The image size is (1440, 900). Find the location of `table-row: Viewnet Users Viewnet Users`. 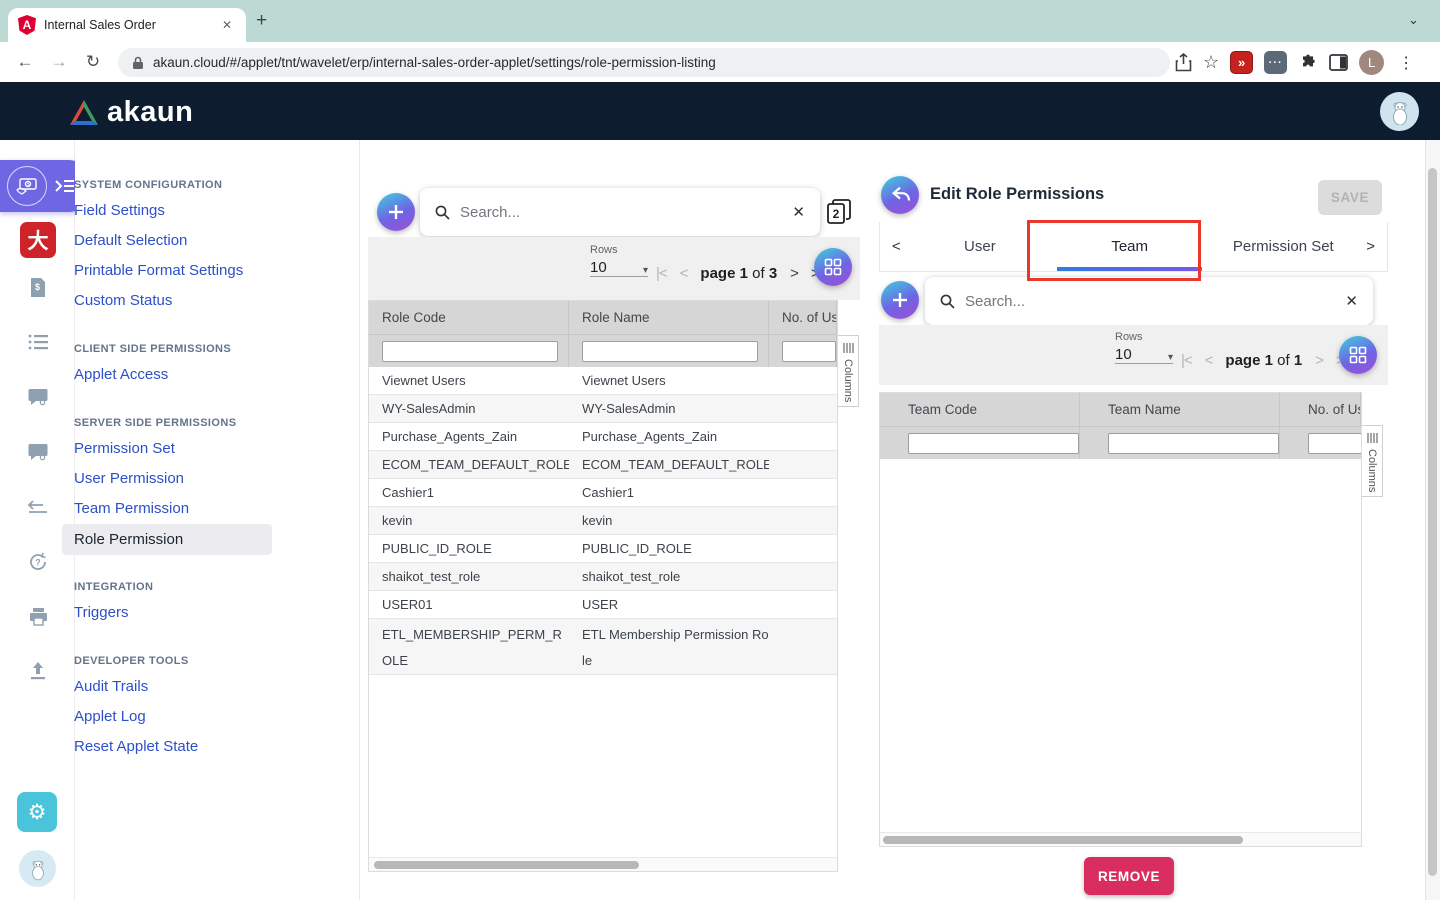

table-row: Viewnet Users Viewnet Users is located at coordinates (603, 381).